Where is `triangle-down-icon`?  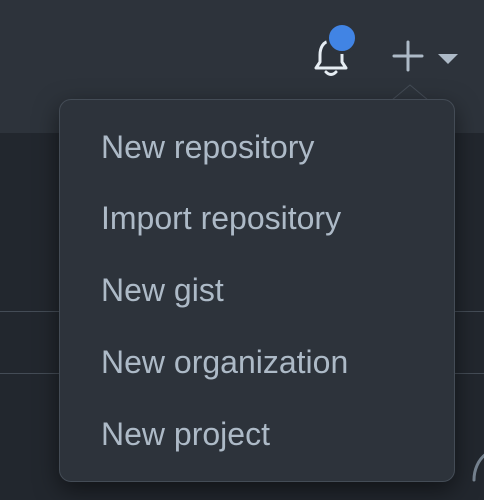 triangle-down-icon is located at coordinates (448, 59).